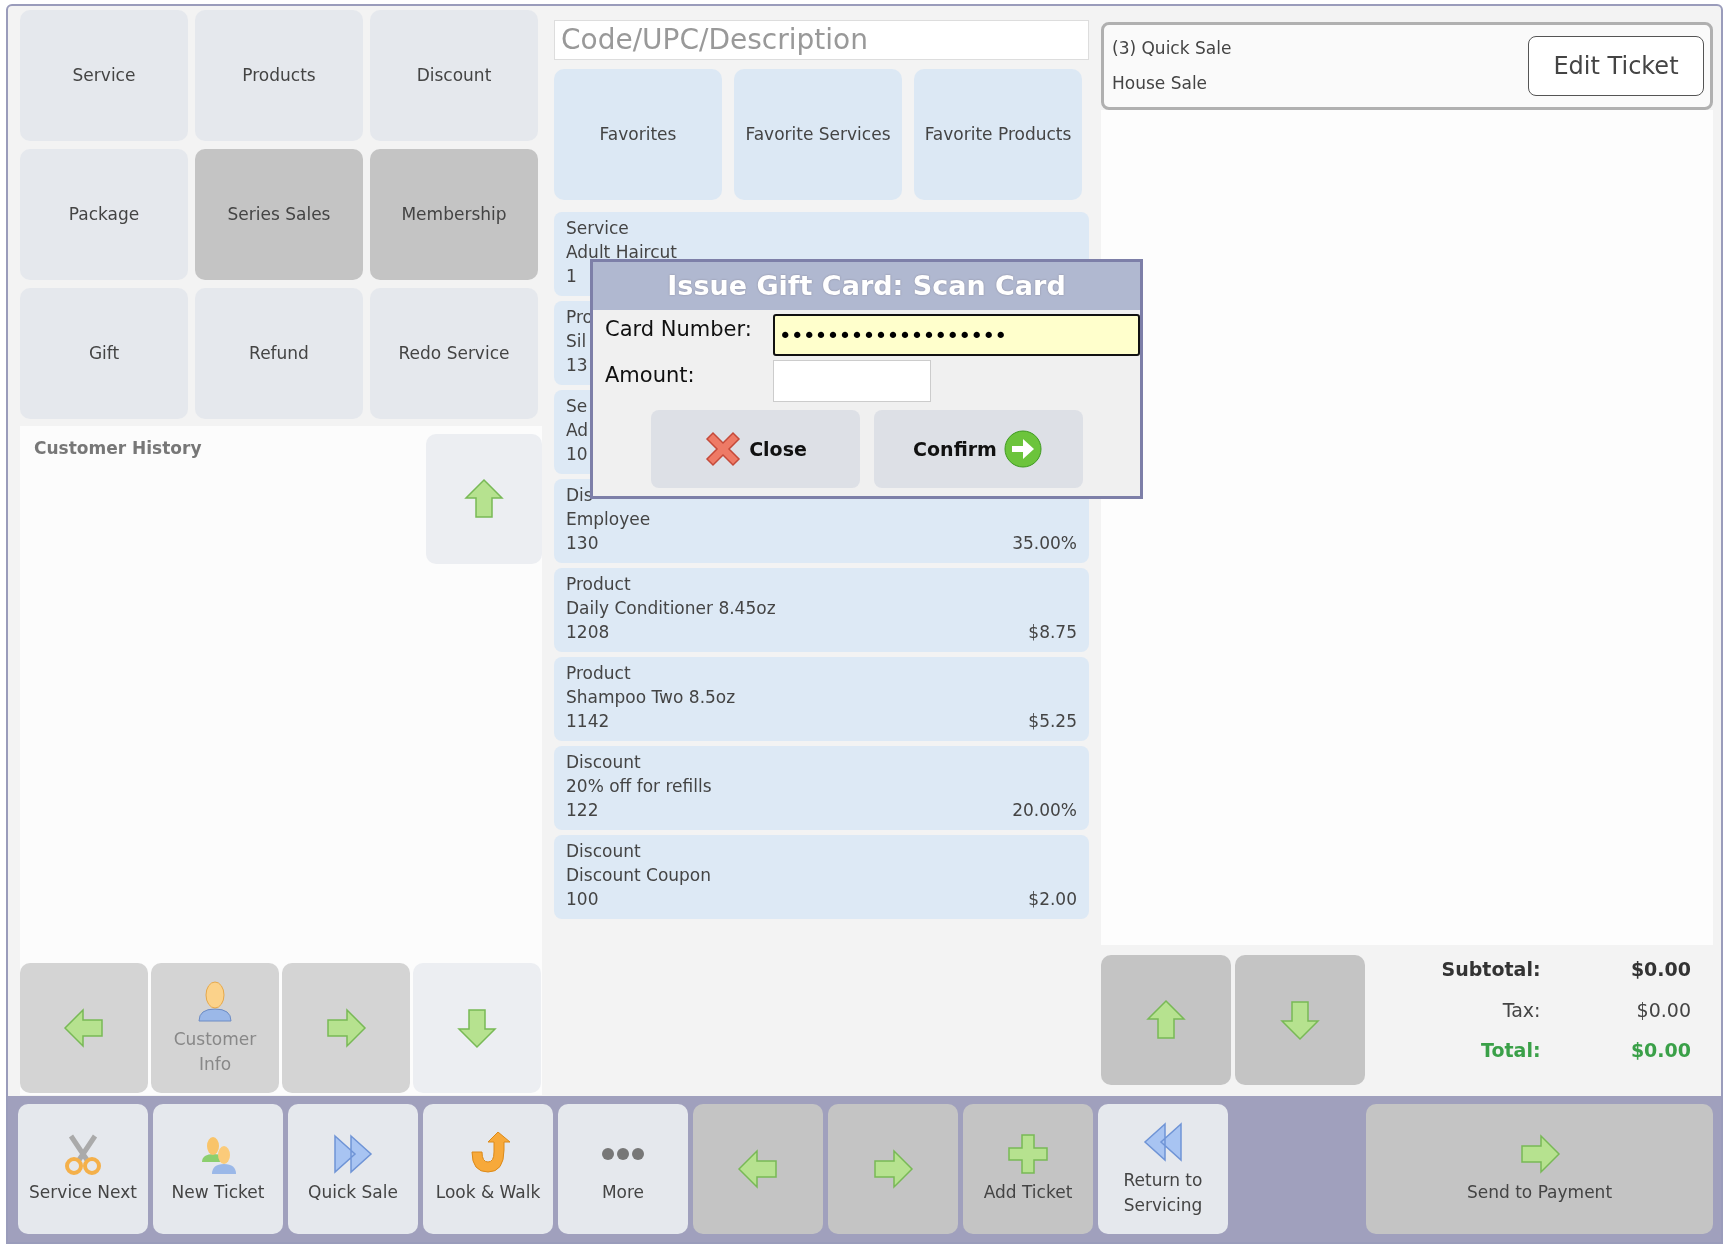  I want to click on toolbar-button: New Ticket, so click(218, 1169).